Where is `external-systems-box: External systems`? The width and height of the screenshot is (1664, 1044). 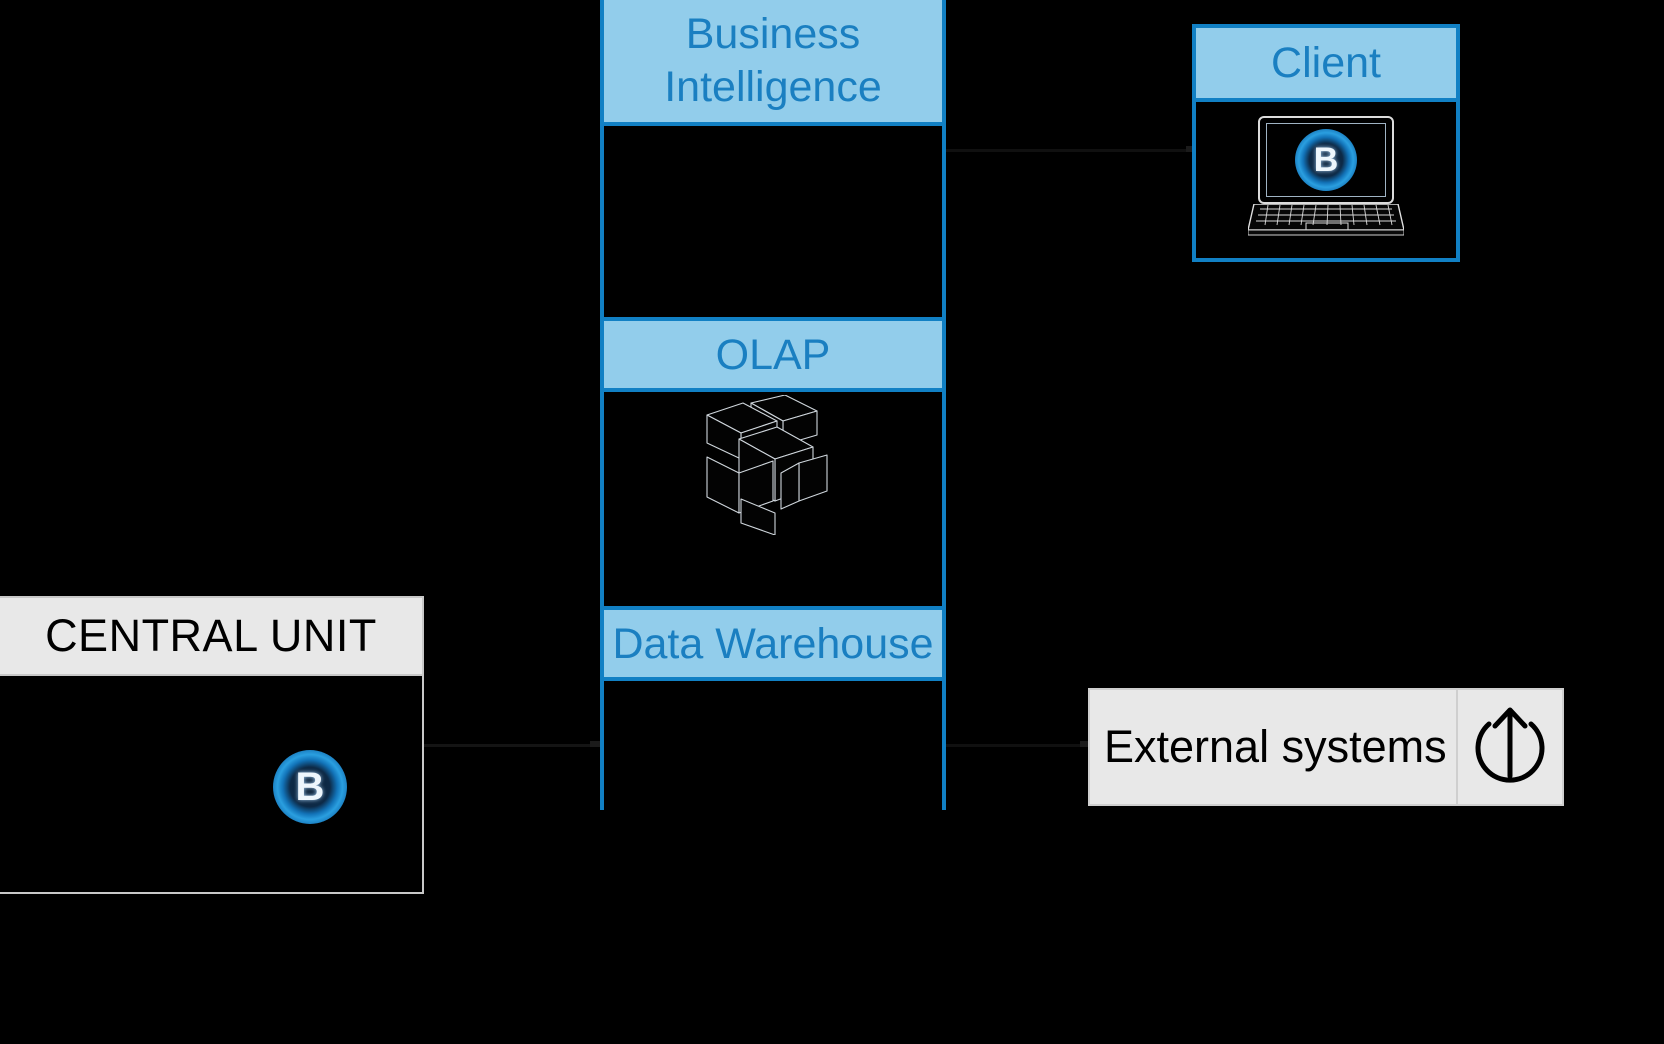 external-systems-box: External systems is located at coordinates (1326, 747).